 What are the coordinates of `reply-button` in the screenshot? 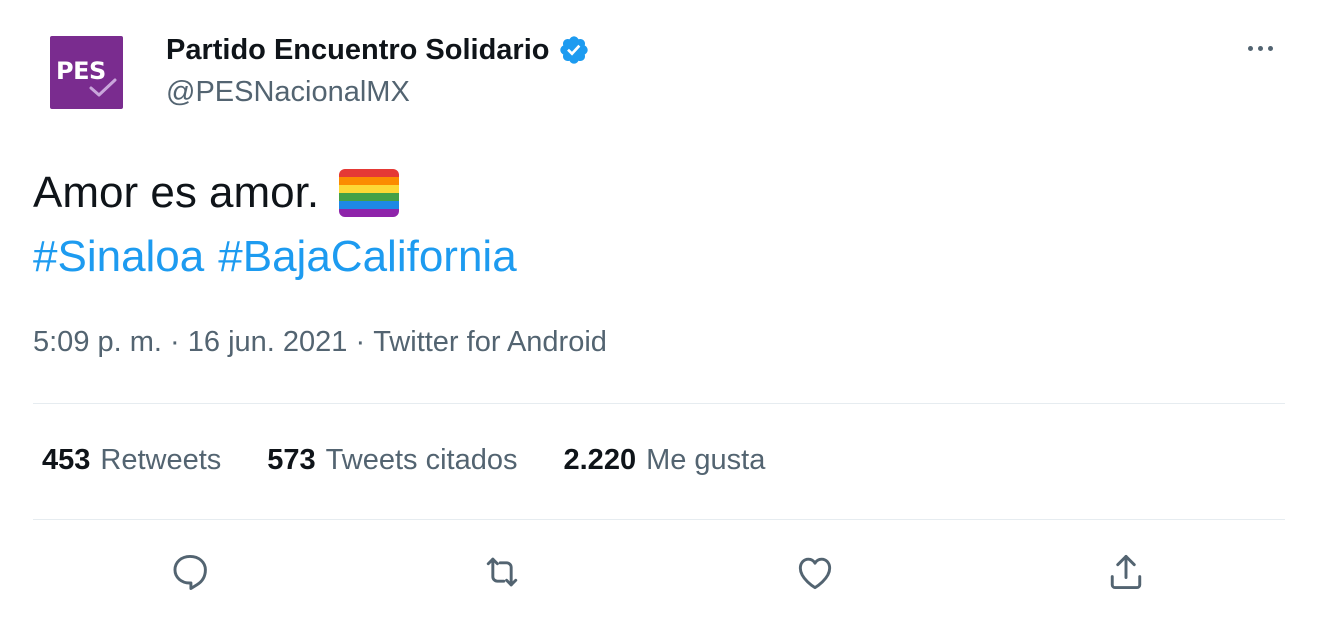 It's located at (190, 572).